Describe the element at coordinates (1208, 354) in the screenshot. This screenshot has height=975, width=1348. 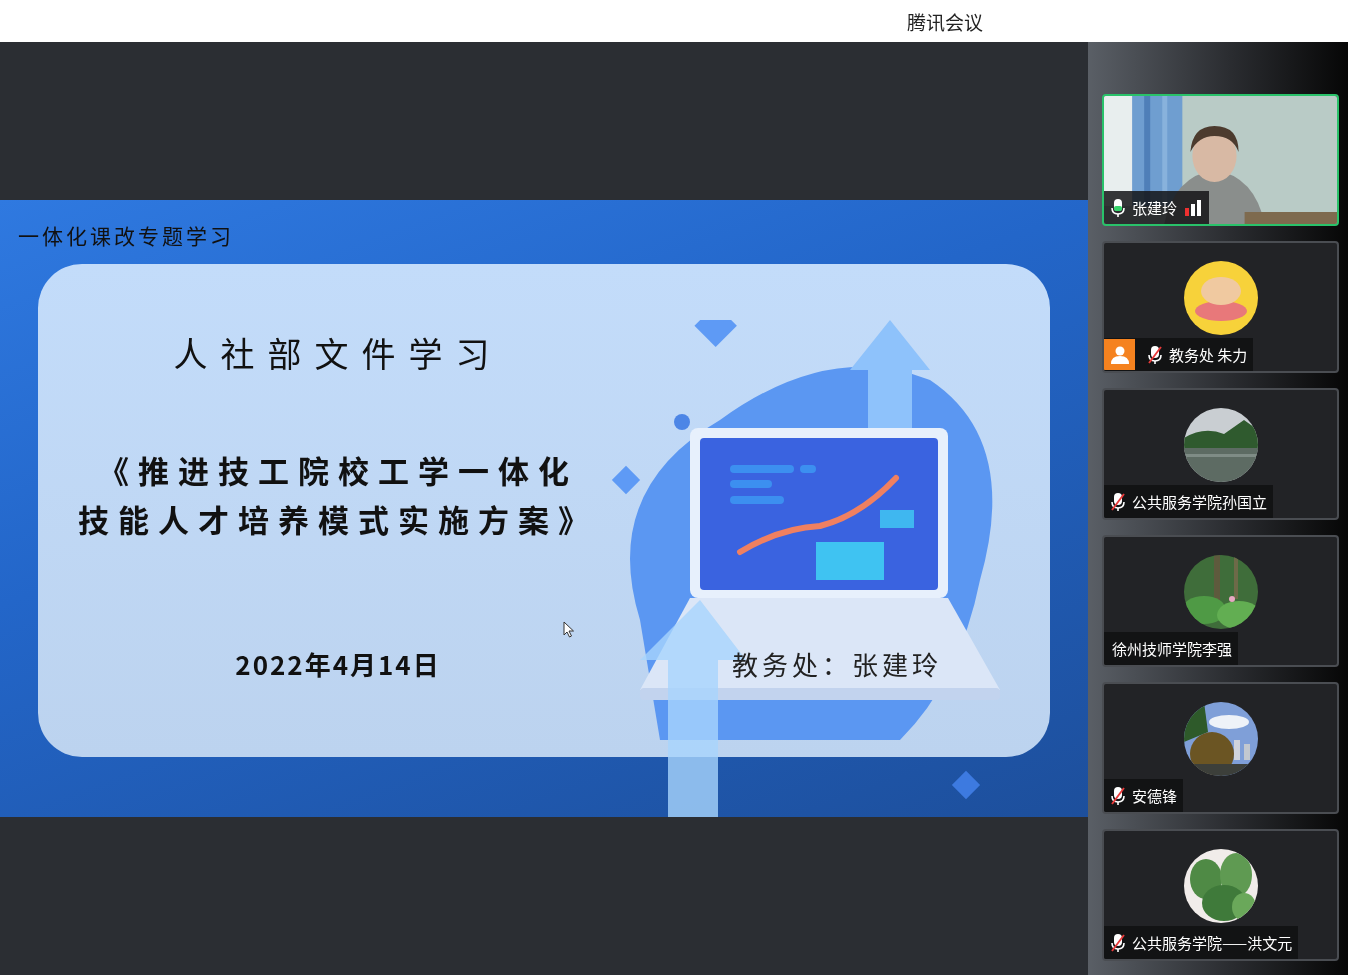
I see `participant-name: 教务处 朱力` at that location.